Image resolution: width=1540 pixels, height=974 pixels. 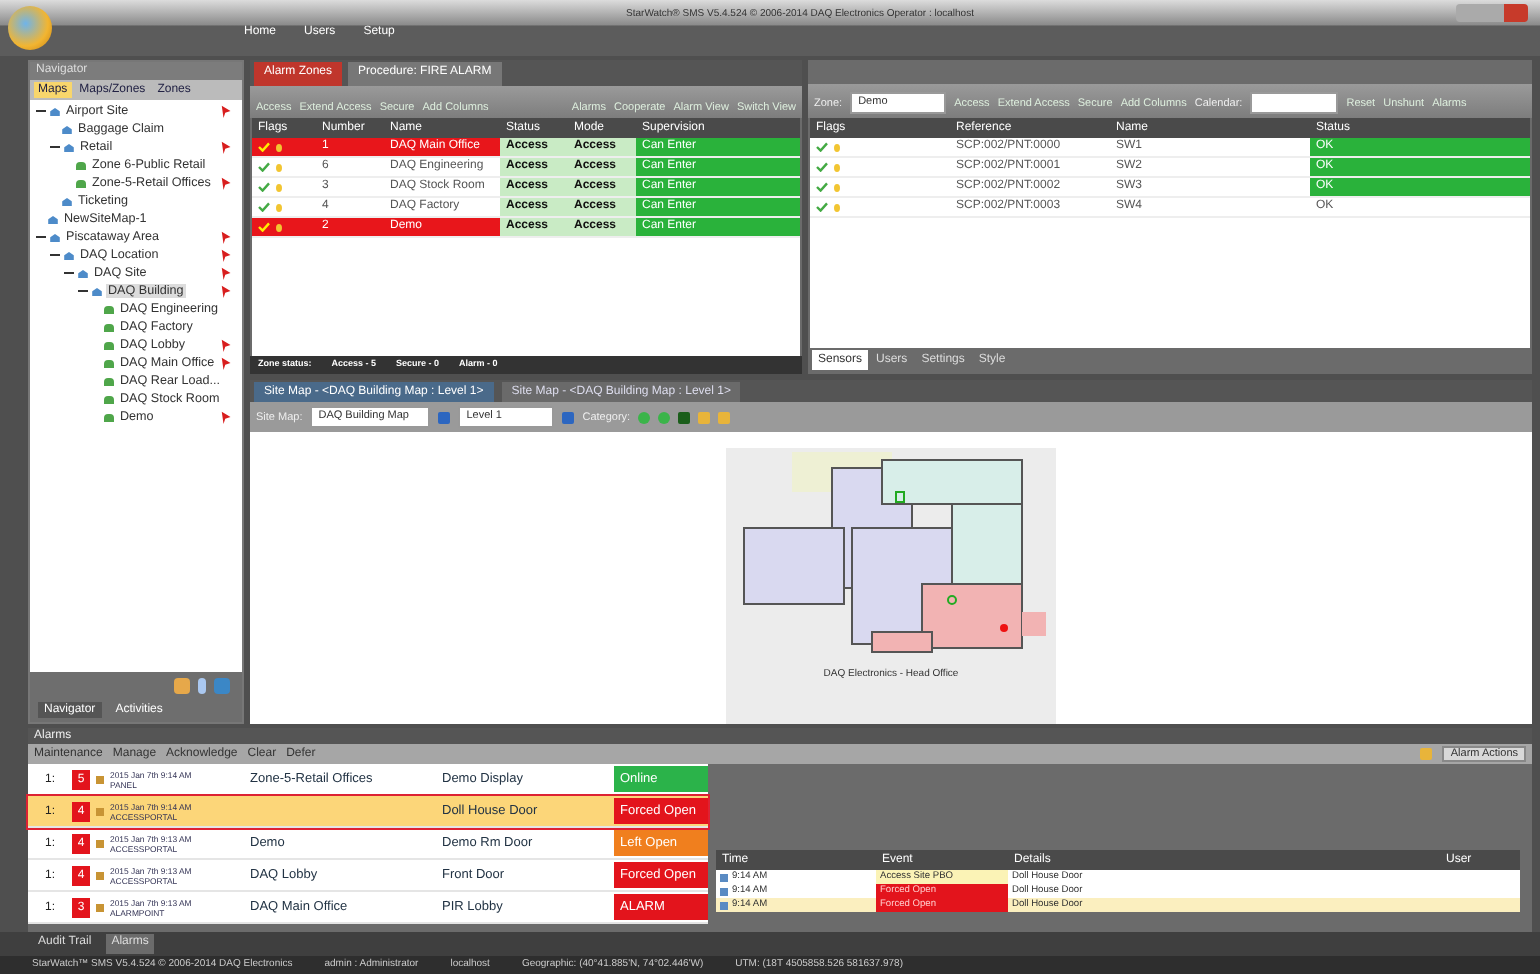 What do you see at coordinates (1294, 103) in the screenshot?
I see `calendar-dropdown` at bounding box center [1294, 103].